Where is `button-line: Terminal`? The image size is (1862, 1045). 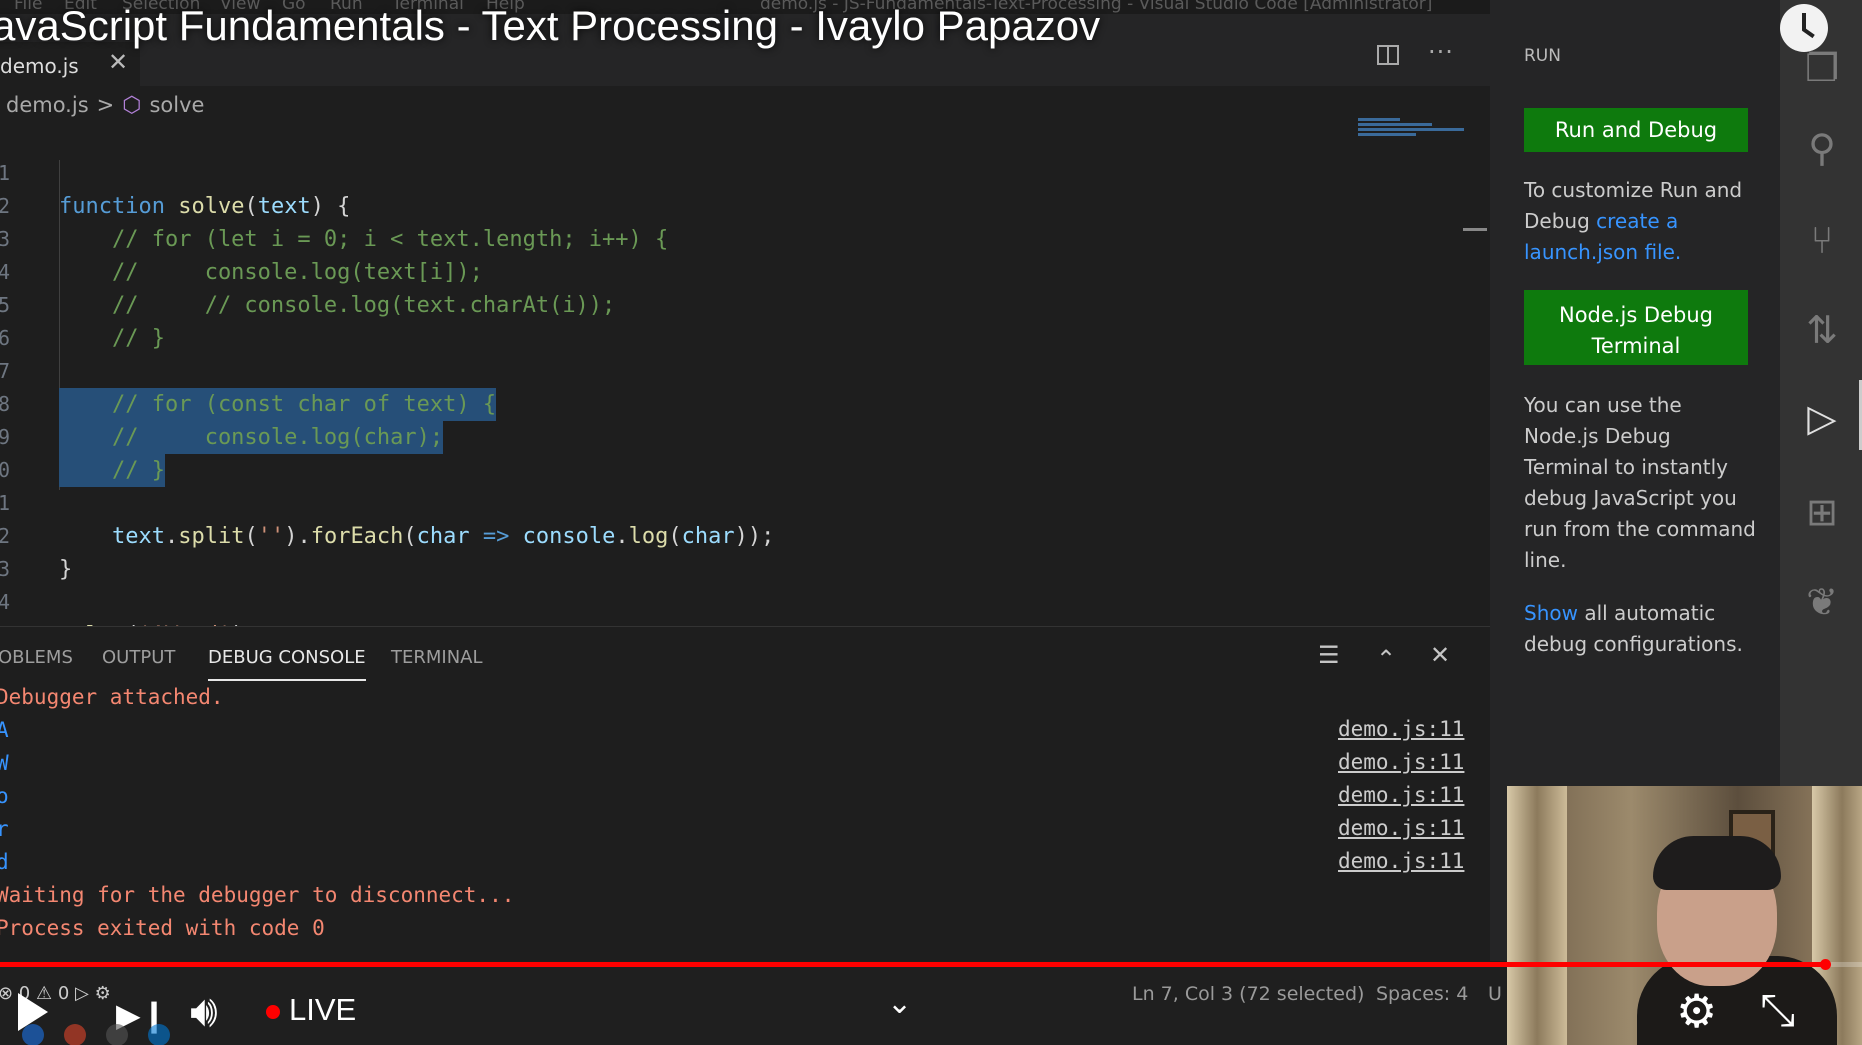 button-line: Terminal is located at coordinates (1636, 345).